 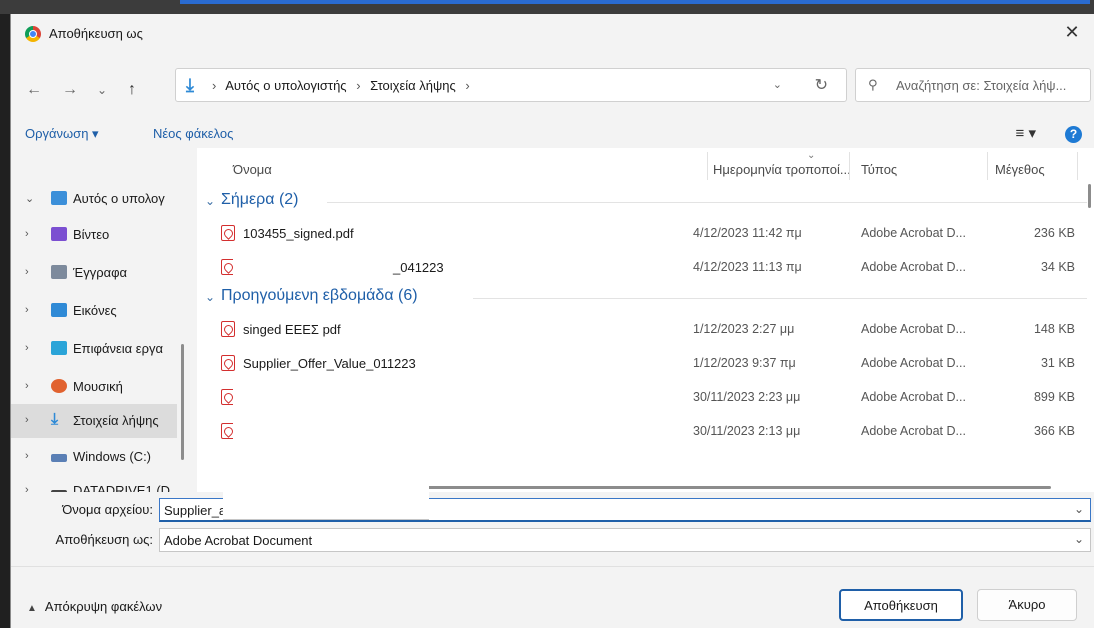 I want to click on background-window-accent, so click(x=635, y=2).